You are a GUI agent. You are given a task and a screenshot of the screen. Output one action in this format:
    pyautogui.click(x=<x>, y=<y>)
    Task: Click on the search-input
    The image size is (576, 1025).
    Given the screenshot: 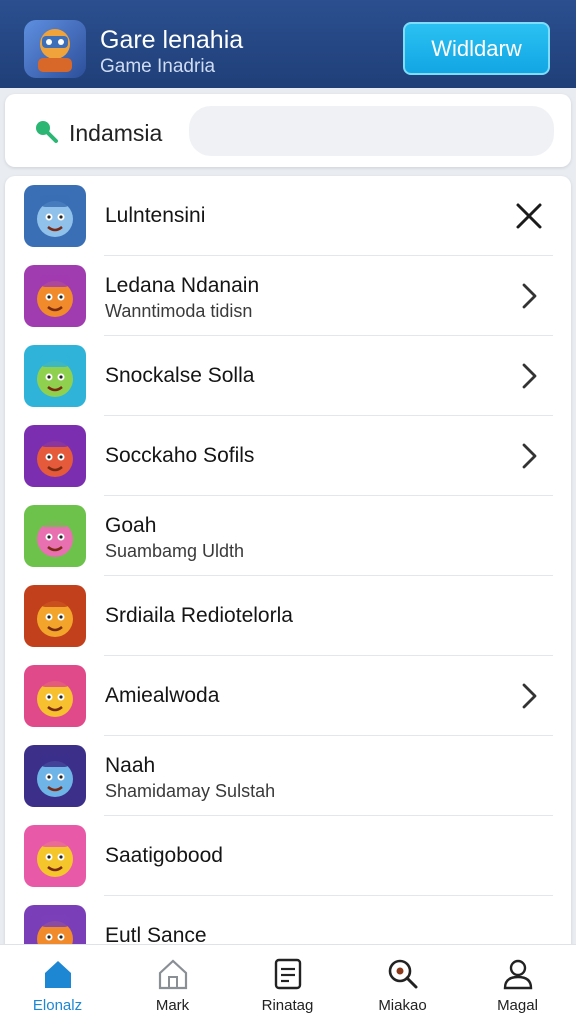 What is the action you would take?
    pyautogui.click(x=371, y=131)
    